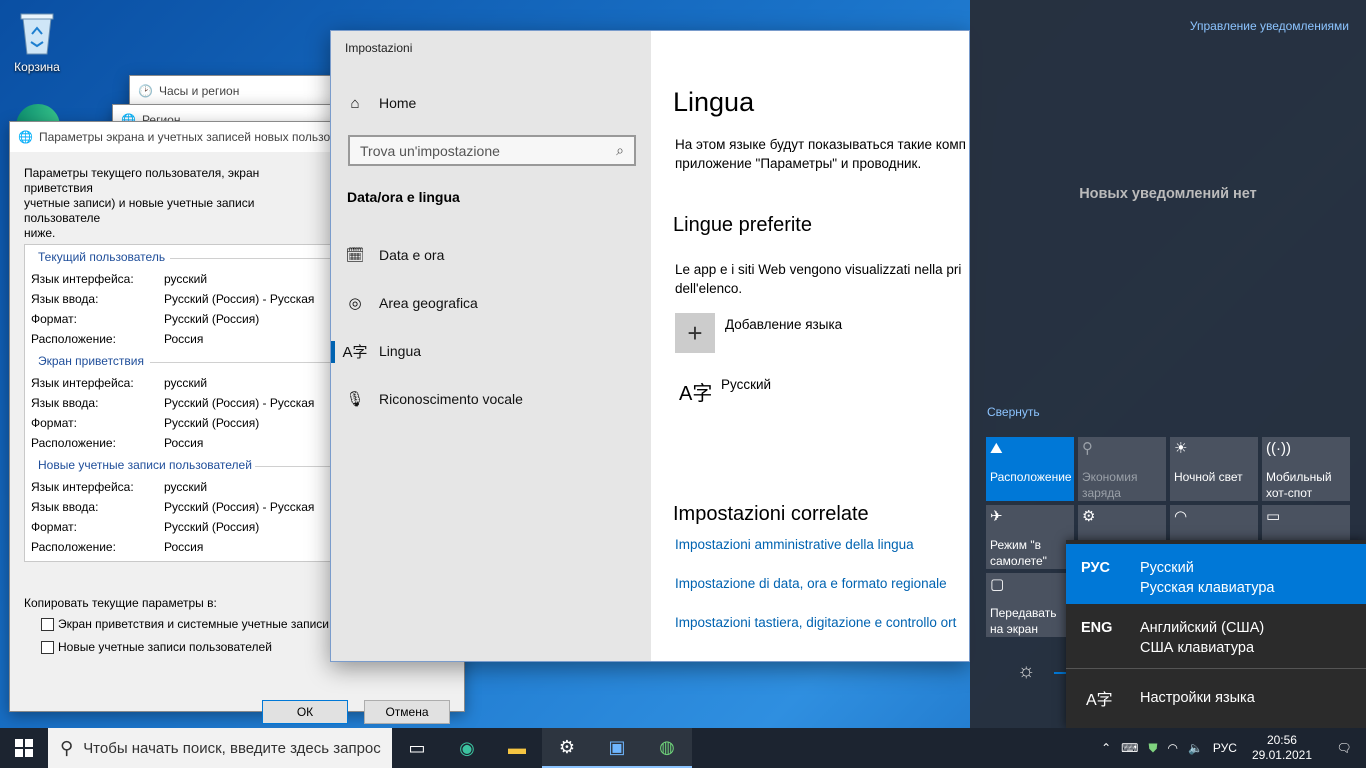 Image resolution: width=1366 pixels, height=768 pixels. What do you see at coordinates (1168, 194) in the screenshot?
I see `no-notifications-text: Новых уведомлений нет` at bounding box center [1168, 194].